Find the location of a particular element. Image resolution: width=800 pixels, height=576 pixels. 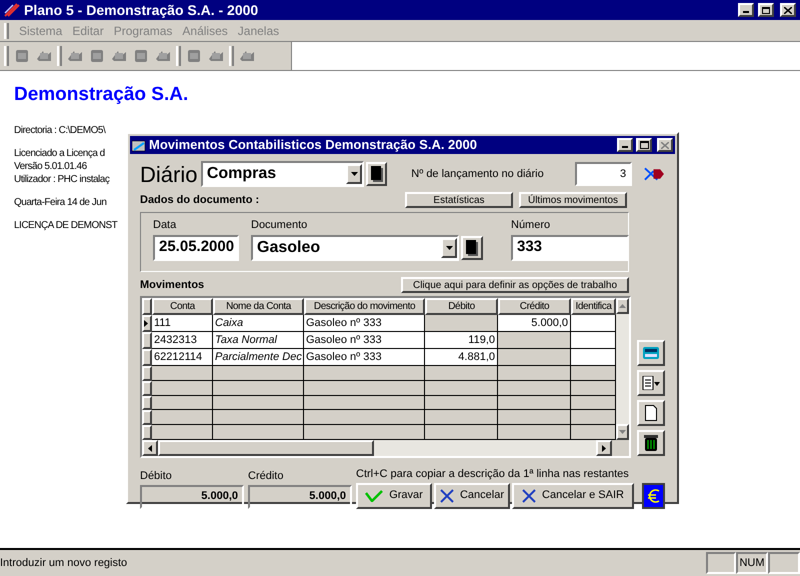

new-document-button is located at coordinates (651, 413).